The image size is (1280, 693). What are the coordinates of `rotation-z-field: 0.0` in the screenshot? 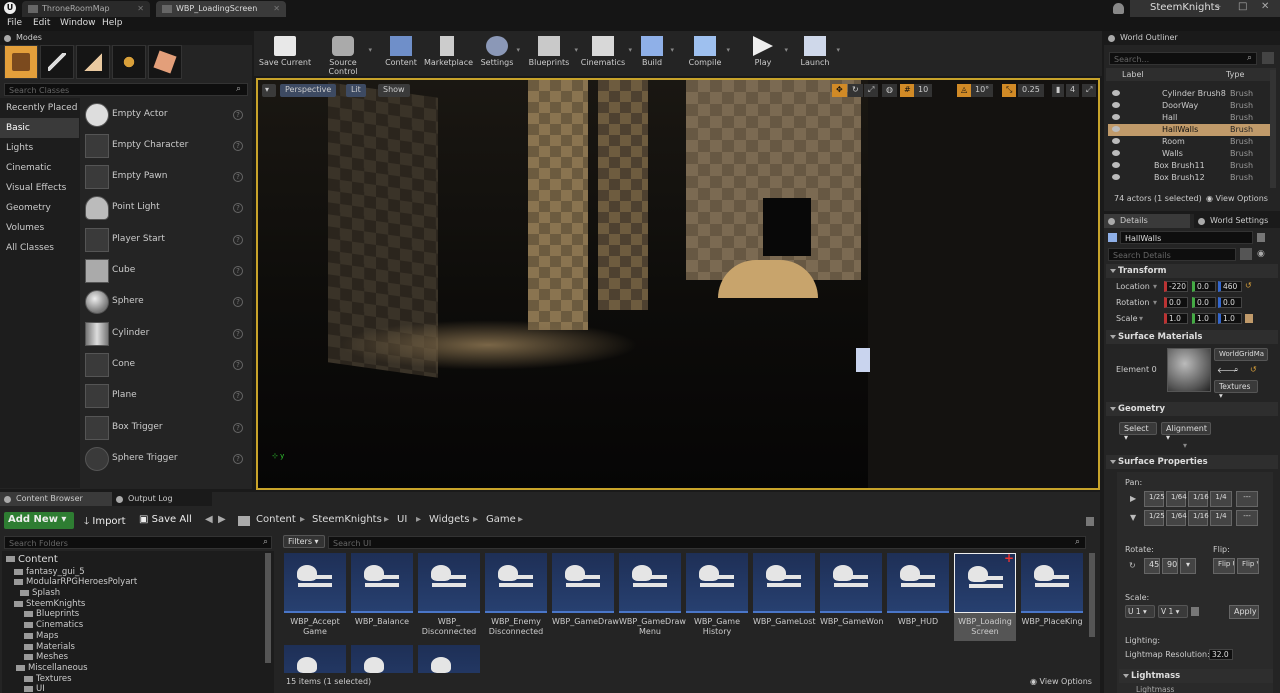 It's located at (1230, 302).